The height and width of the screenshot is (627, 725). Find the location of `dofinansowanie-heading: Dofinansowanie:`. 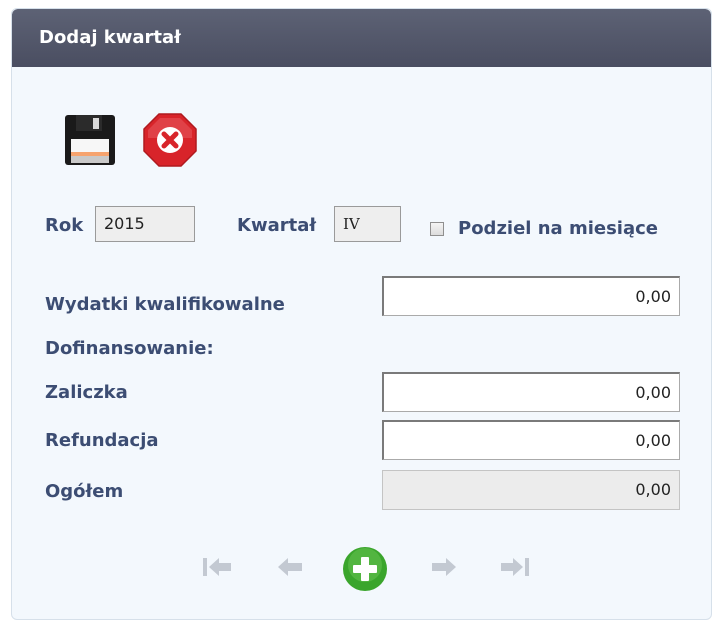

dofinansowanie-heading: Dofinansowanie: is located at coordinates (129, 348).